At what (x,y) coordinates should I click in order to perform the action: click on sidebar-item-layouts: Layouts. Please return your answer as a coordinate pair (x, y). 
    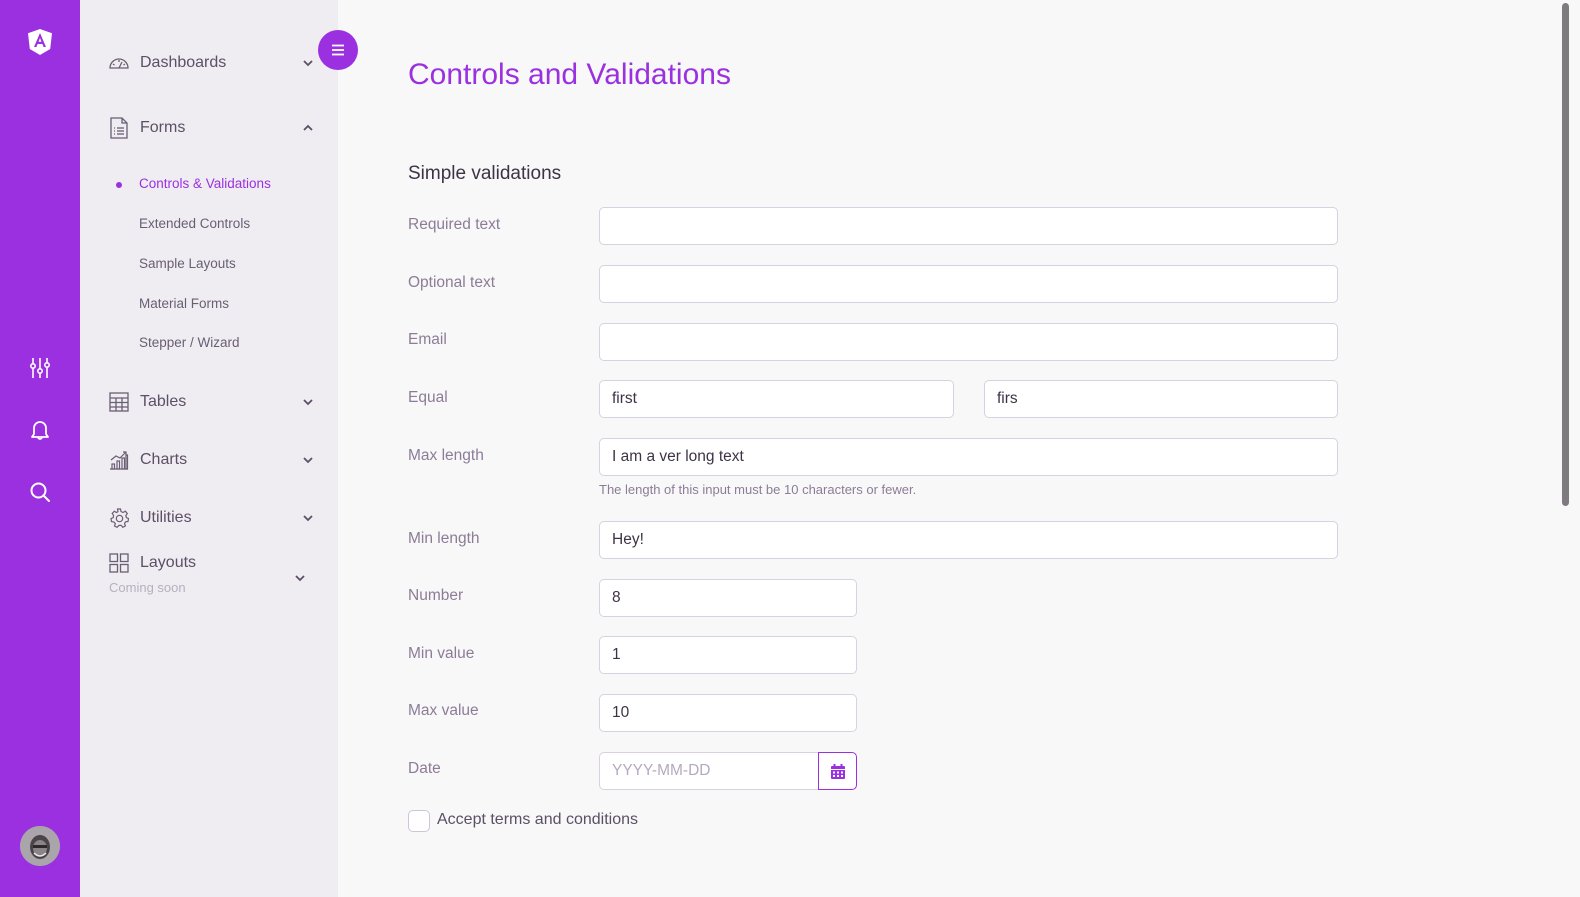
    Looking at the image, I should click on (213, 563).